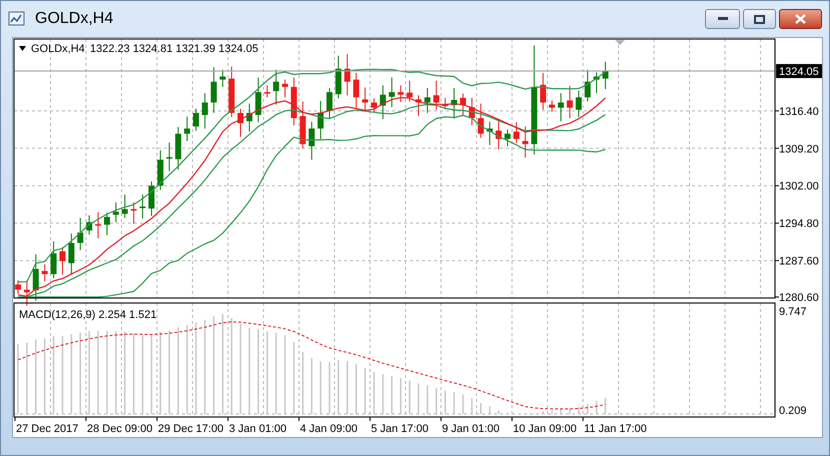  Describe the element at coordinates (799, 298) in the screenshot. I see `price-axis-label: 1280.60` at that location.